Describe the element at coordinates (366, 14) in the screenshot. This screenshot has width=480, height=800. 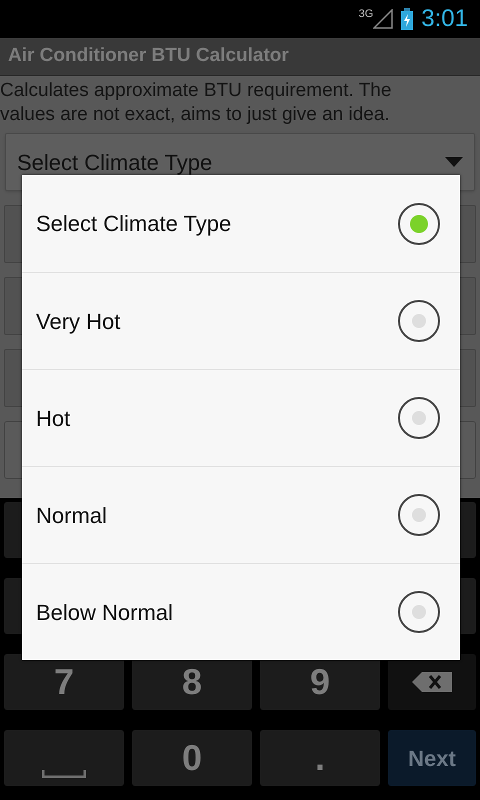
I see `network-label: 3G` at that location.